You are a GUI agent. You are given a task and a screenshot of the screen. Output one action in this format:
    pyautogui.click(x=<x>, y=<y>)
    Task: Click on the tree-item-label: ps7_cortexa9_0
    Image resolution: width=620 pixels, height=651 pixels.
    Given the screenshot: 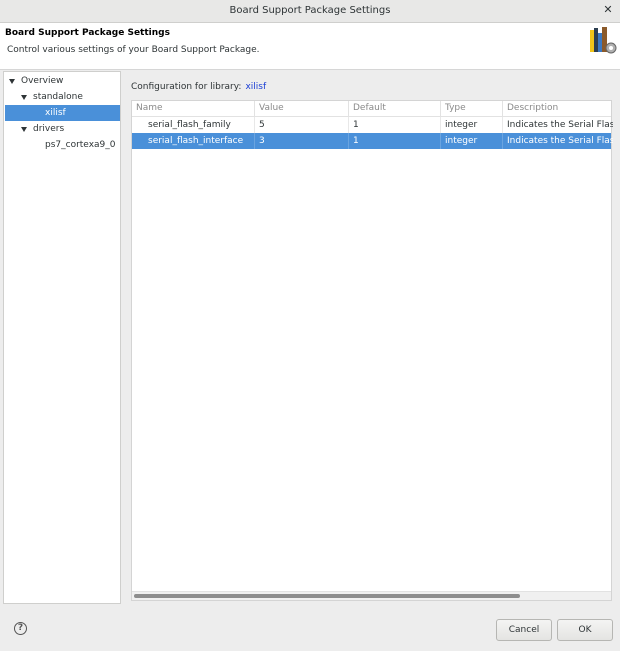 What is the action you would take?
    pyautogui.click(x=80, y=145)
    